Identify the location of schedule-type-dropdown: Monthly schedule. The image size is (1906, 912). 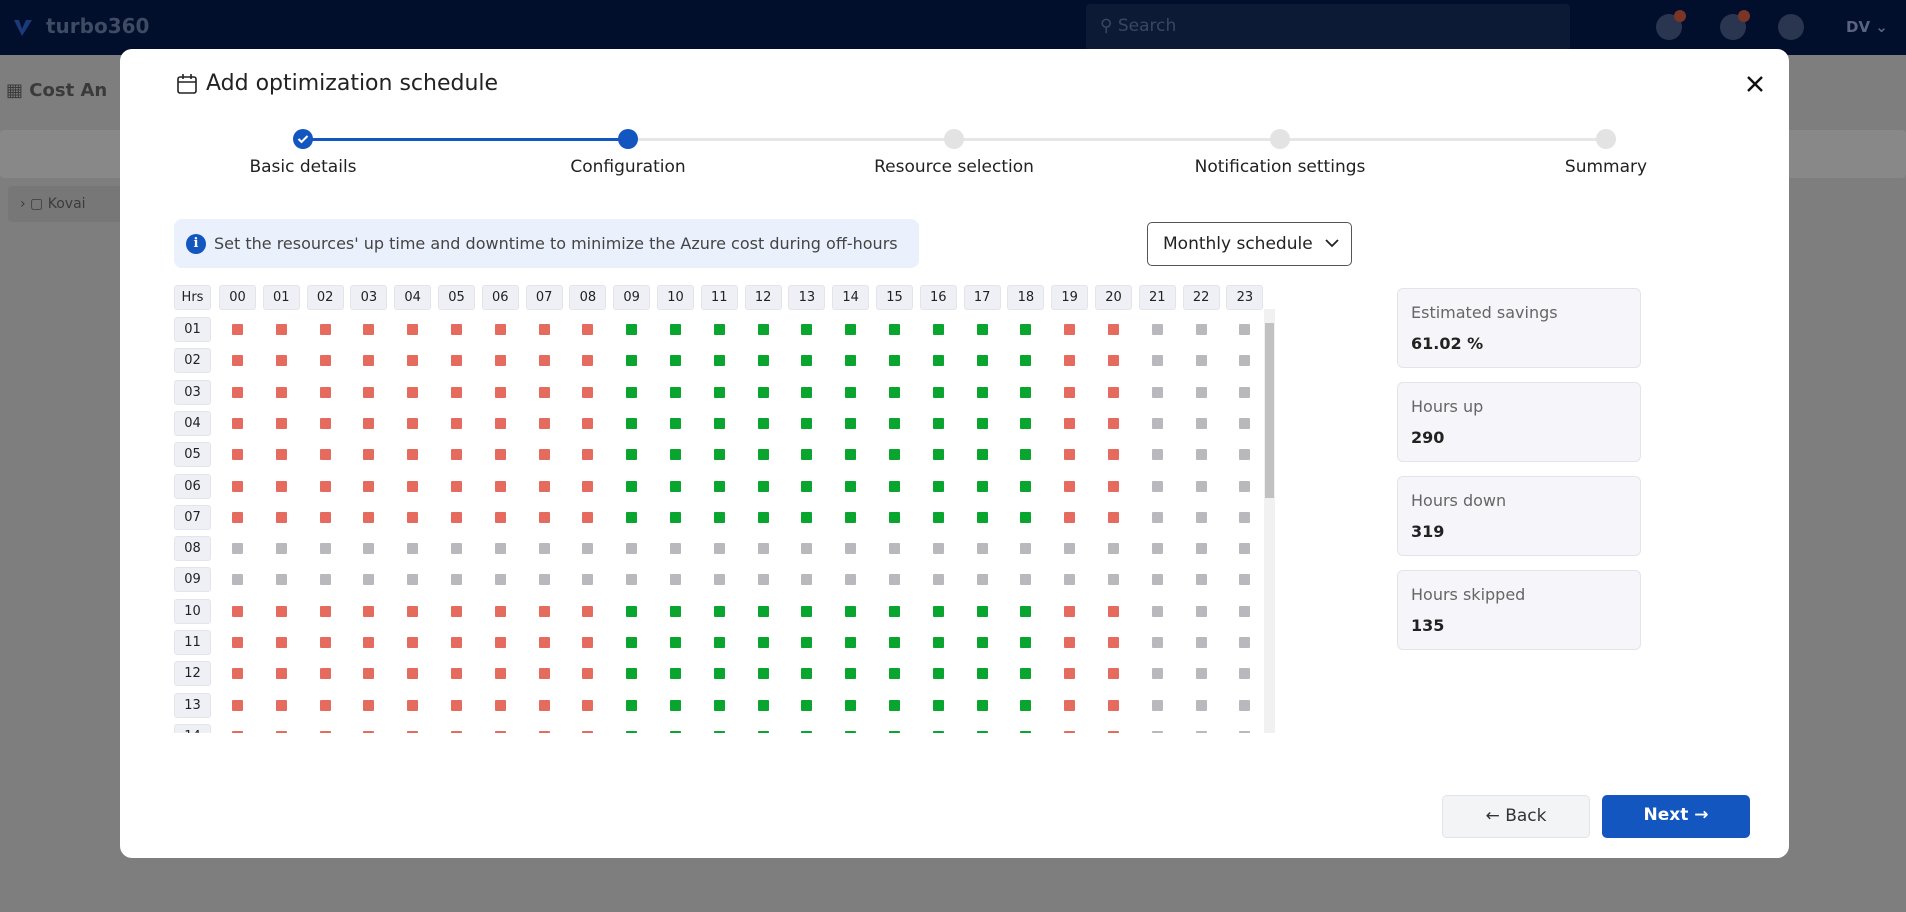
(1249, 244).